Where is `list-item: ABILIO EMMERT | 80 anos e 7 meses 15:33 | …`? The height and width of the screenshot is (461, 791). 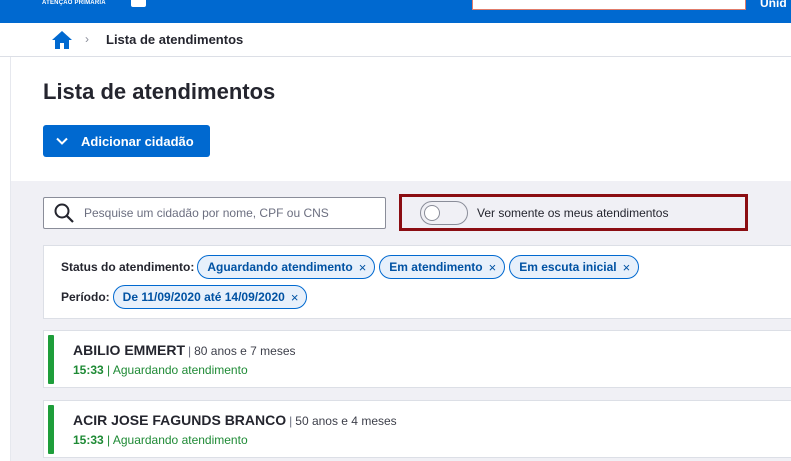 list-item: ABILIO EMMERT | 80 anos e 7 meses 15:33 | … is located at coordinates (417, 359).